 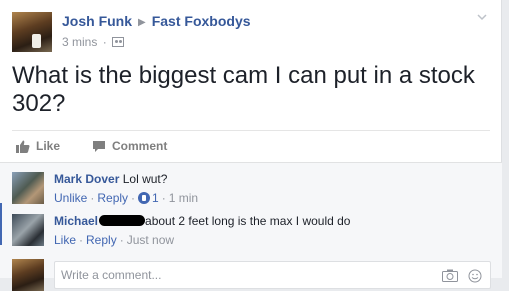 What do you see at coordinates (79, 42) in the screenshot?
I see `post-time: 3 mins` at bounding box center [79, 42].